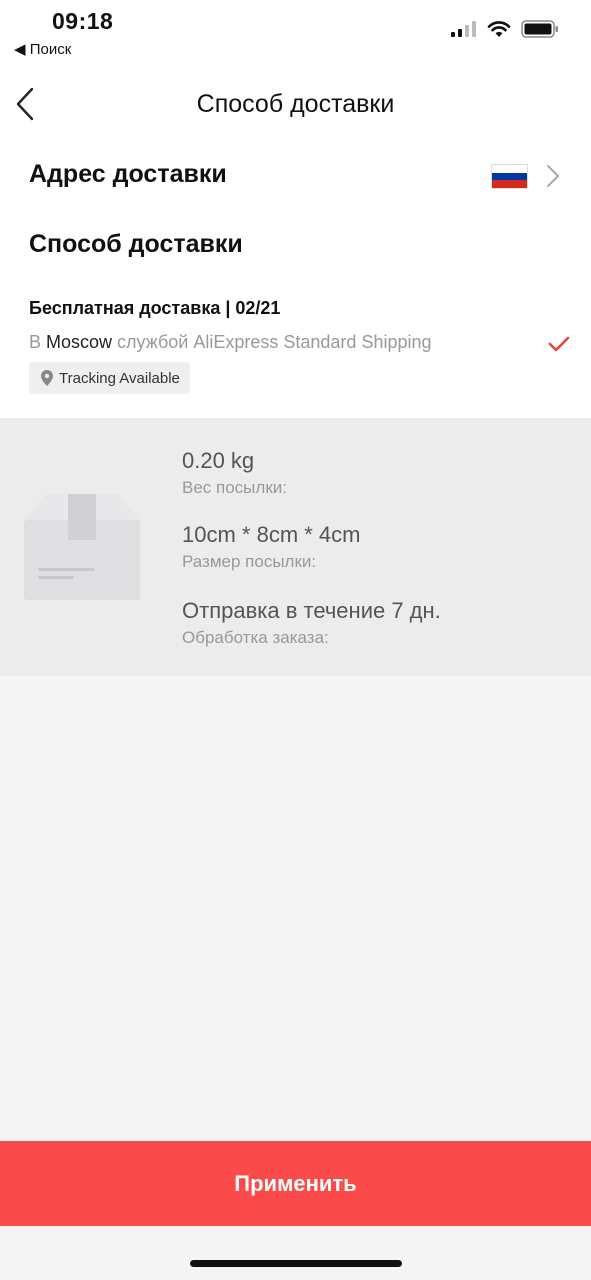 The width and height of the screenshot is (591, 1280). Describe the element at coordinates (136, 244) in the screenshot. I see `shipping-method-title: Способ доставки` at that location.